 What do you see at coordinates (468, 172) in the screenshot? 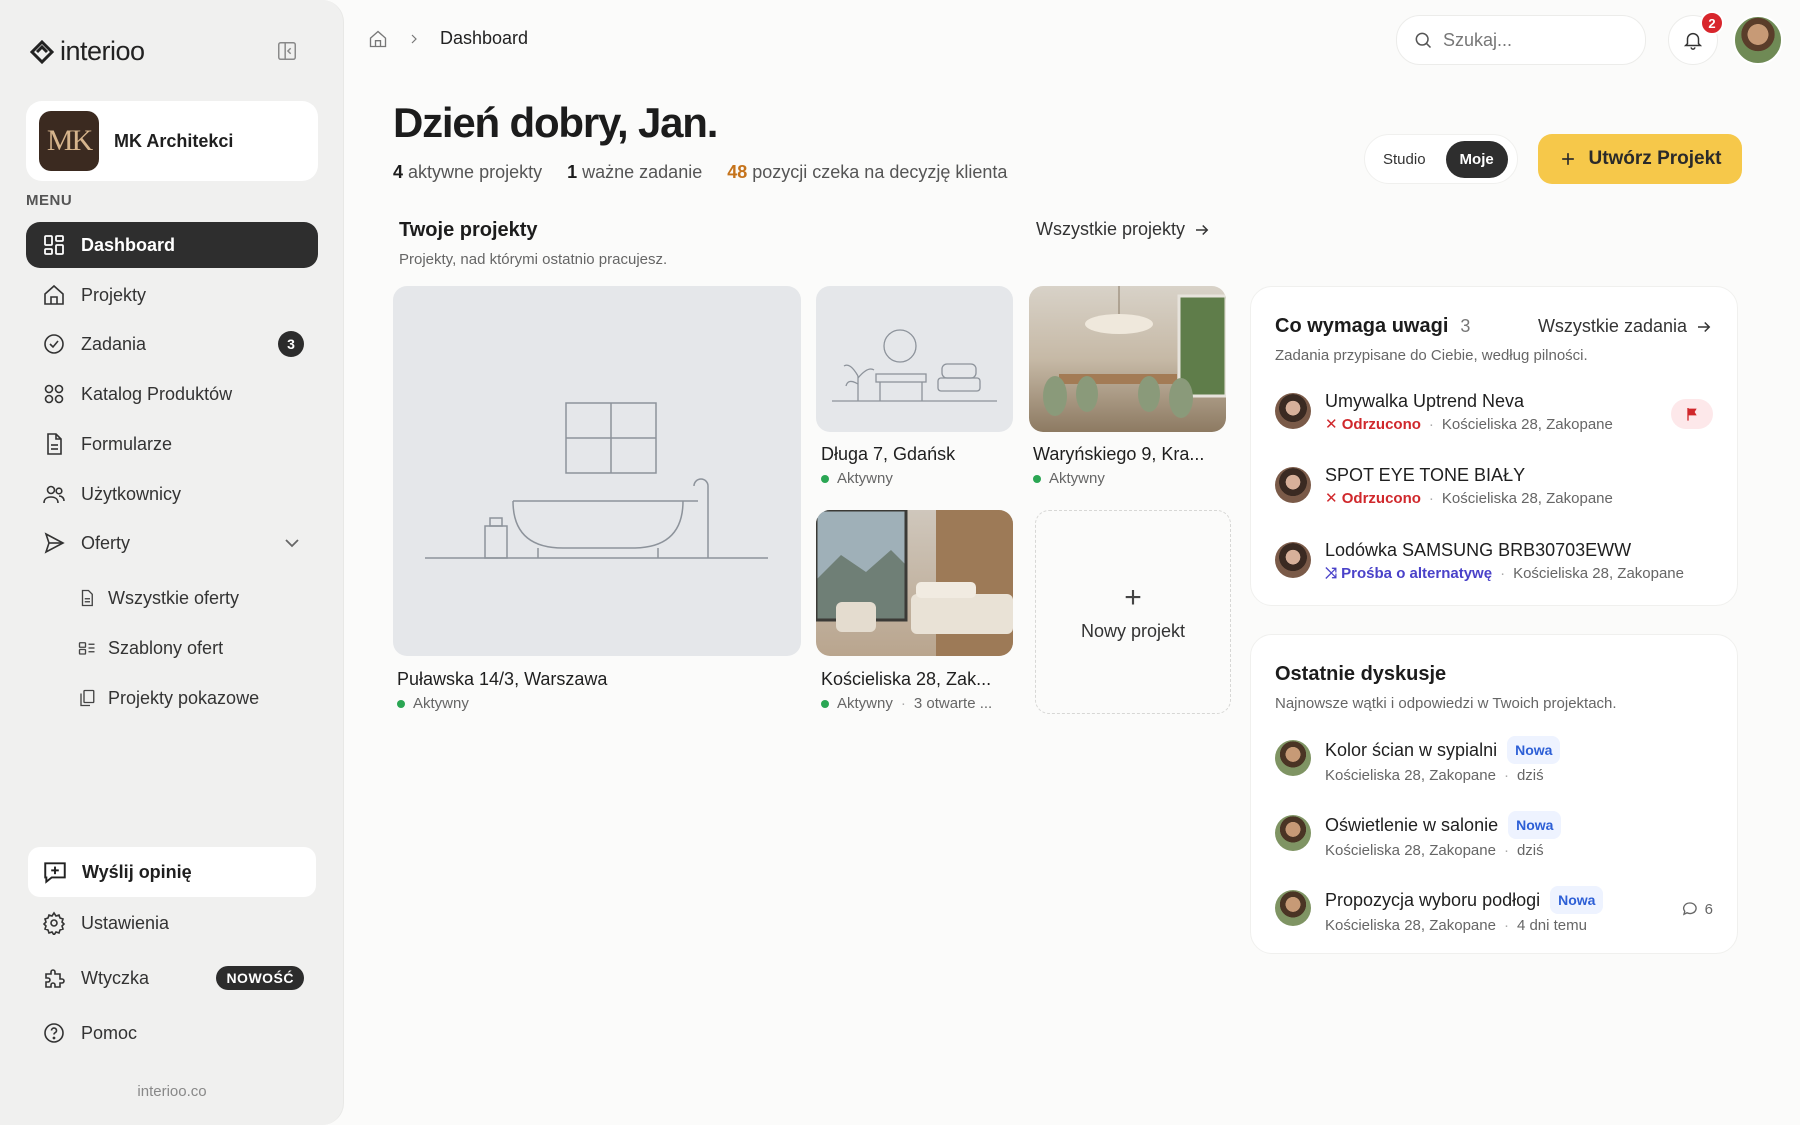
I see `stat-active-projects: 4 aktywne projekty` at bounding box center [468, 172].